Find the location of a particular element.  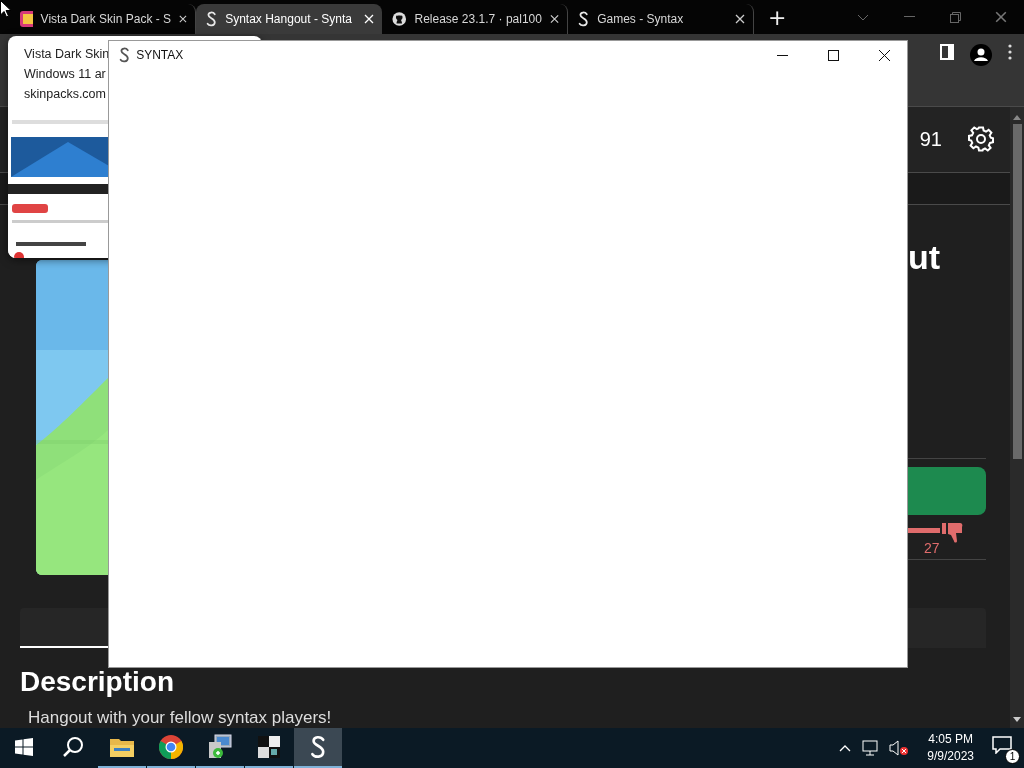

settings-icon is located at coordinates (981, 139).